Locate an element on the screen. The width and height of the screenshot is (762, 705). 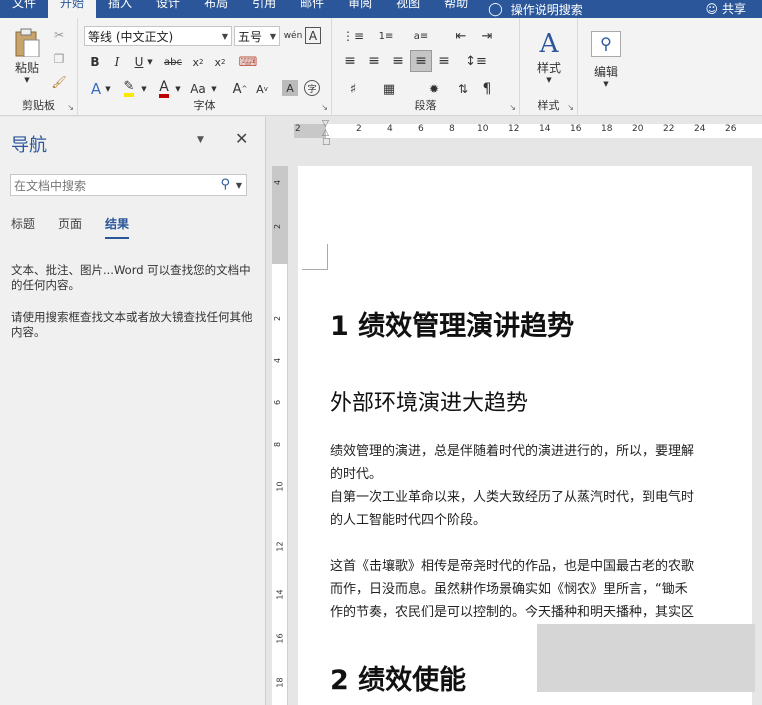
cut-icon: ✂ is located at coordinates (59, 35).